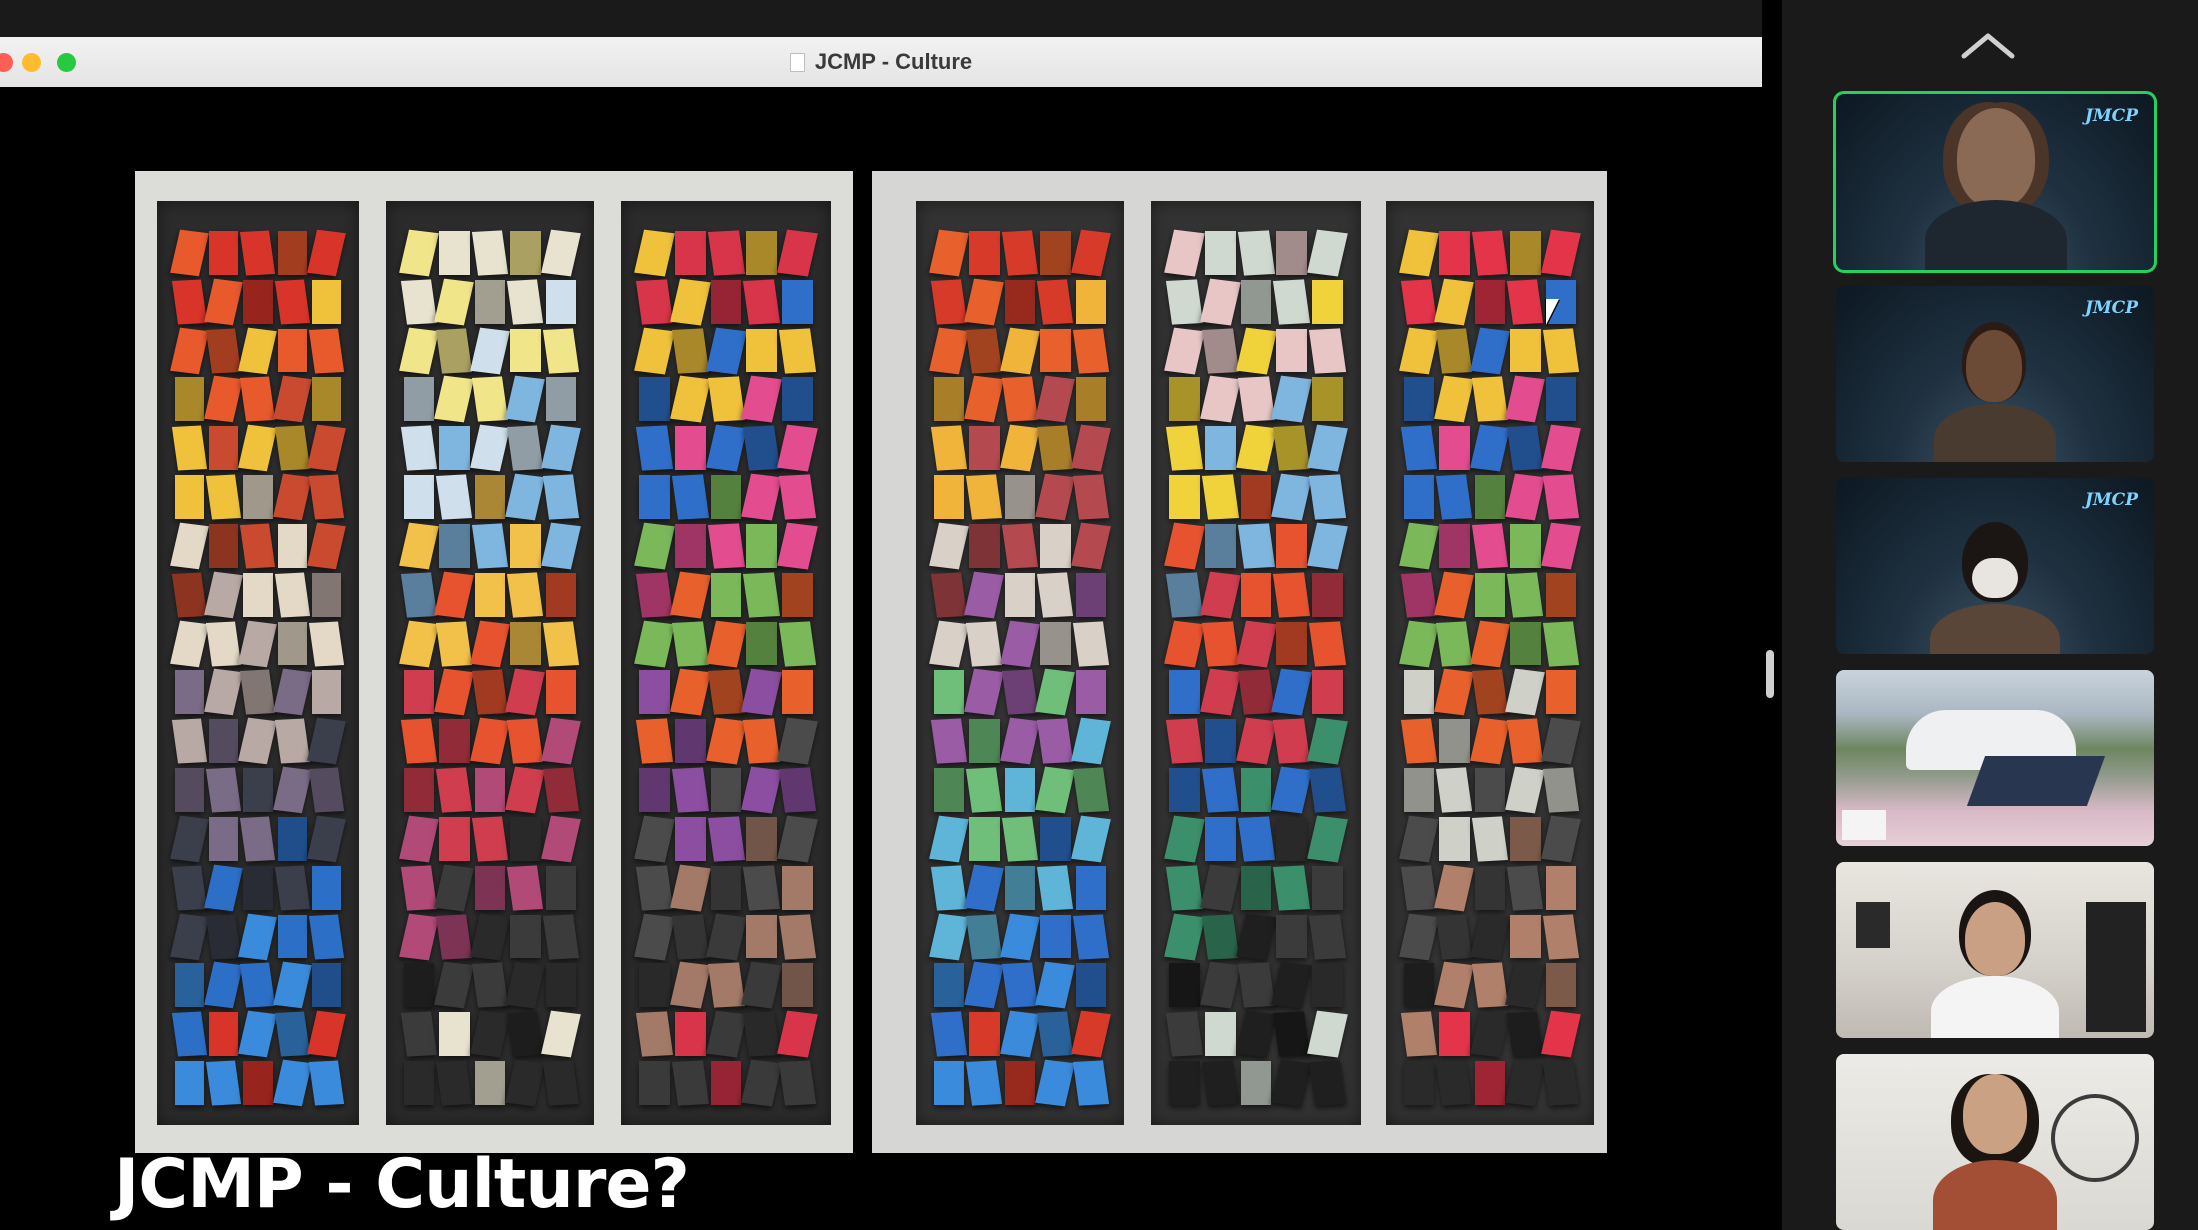 The width and height of the screenshot is (2198, 1230). I want to click on mouse-pointer-icon, so click(1552, 312).